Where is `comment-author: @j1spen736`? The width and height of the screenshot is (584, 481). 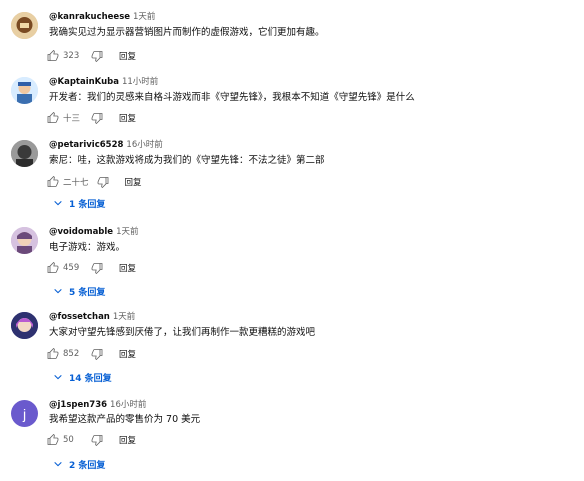 comment-author: @j1spen736 is located at coordinates (78, 405).